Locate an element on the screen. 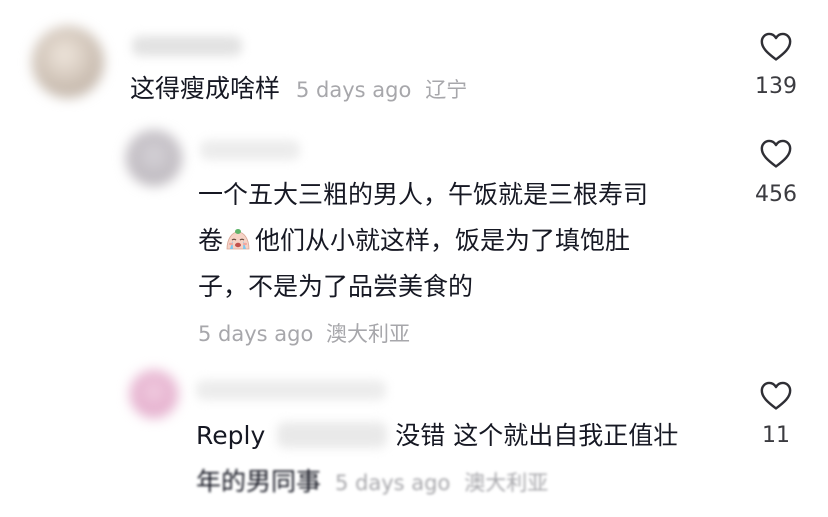  comment-text: 没错 这个就出自我正值壮 is located at coordinates (537, 435).